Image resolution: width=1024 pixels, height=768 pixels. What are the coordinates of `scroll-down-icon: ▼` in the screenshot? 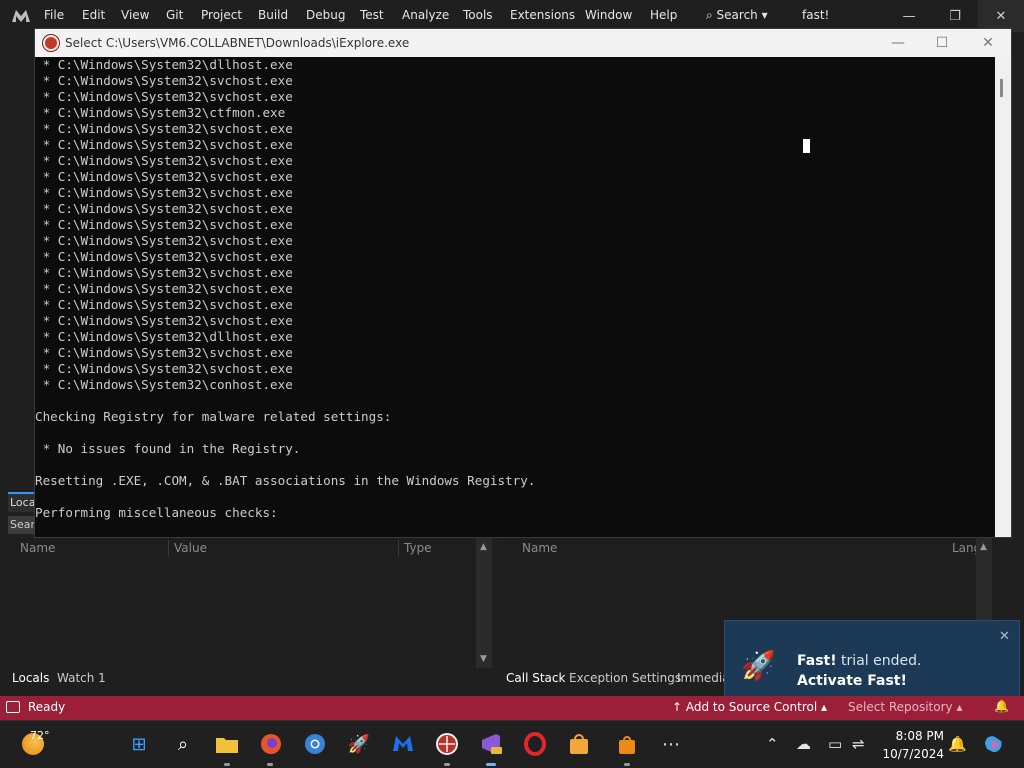 It's located at (483, 659).